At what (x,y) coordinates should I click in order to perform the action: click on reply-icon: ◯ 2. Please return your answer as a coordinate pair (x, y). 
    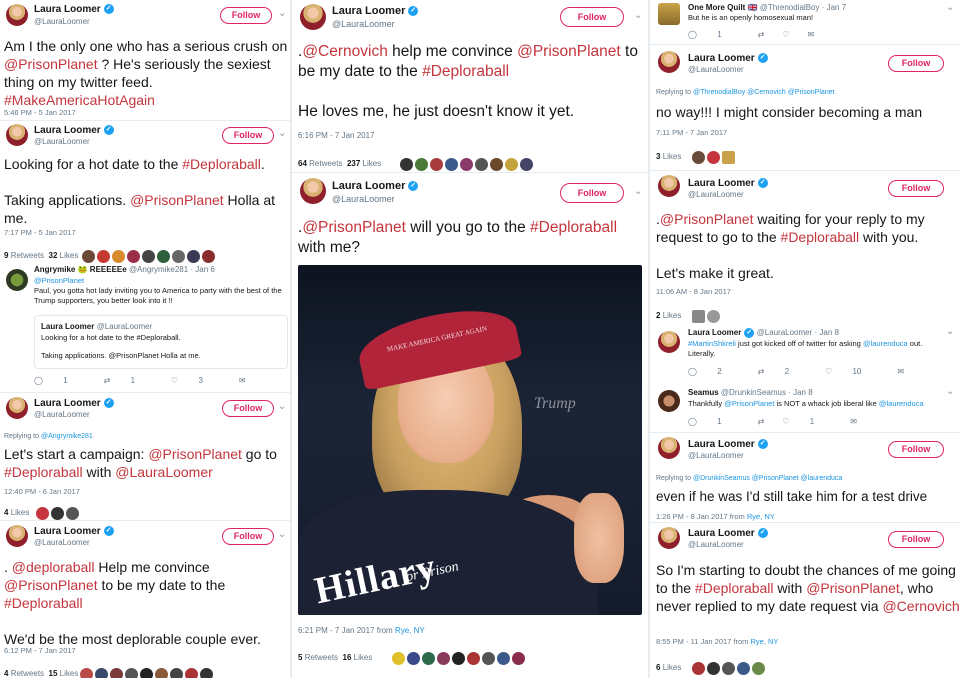
    Looking at the image, I should click on (714, 371).